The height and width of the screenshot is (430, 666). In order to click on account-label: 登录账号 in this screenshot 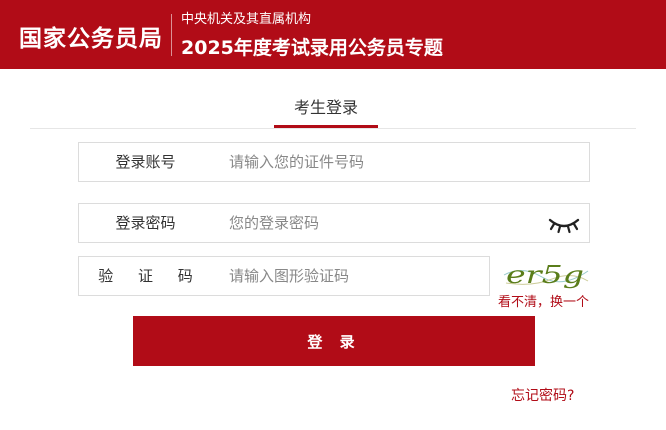, I will do `click(145, 162)`.